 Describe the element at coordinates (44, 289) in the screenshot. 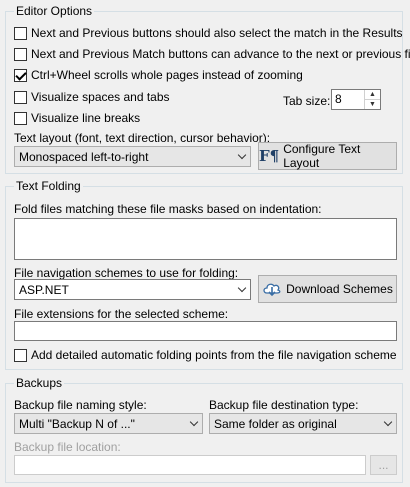

I see `nav-schemes-value: ASP.NET` at that location.